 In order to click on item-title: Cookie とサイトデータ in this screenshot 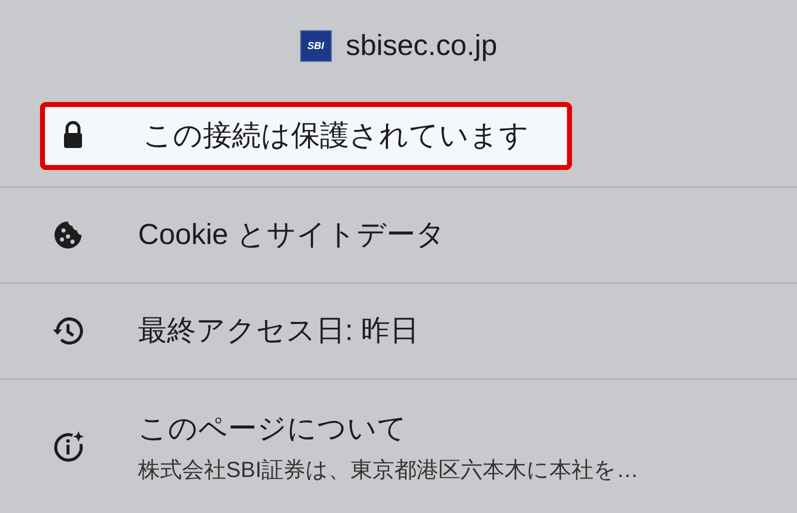, I will do `click(292, 235)`.